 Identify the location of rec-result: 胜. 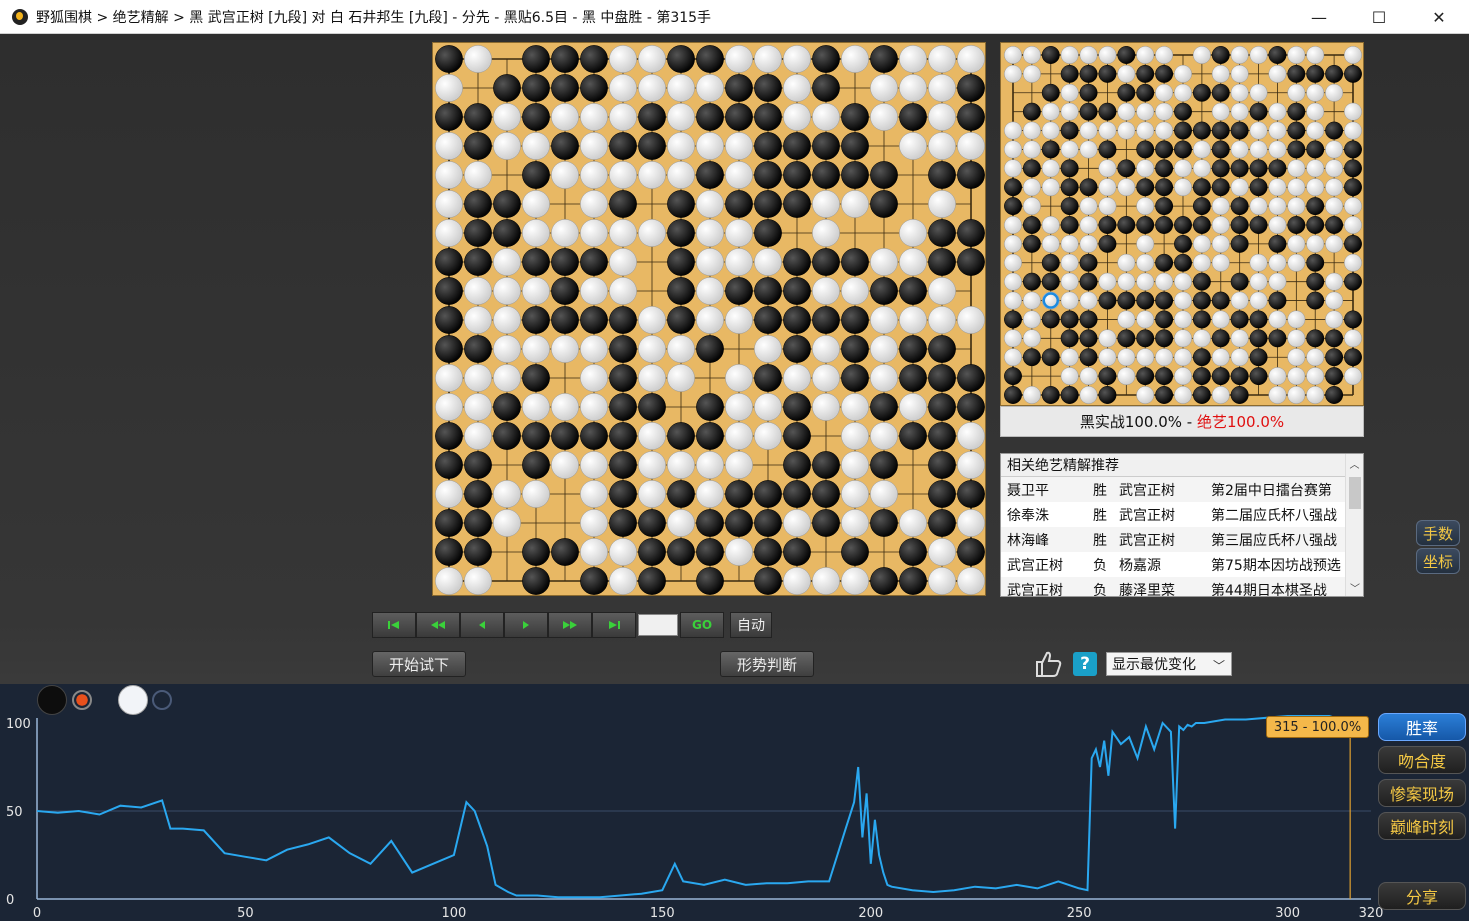
(1100, 515).